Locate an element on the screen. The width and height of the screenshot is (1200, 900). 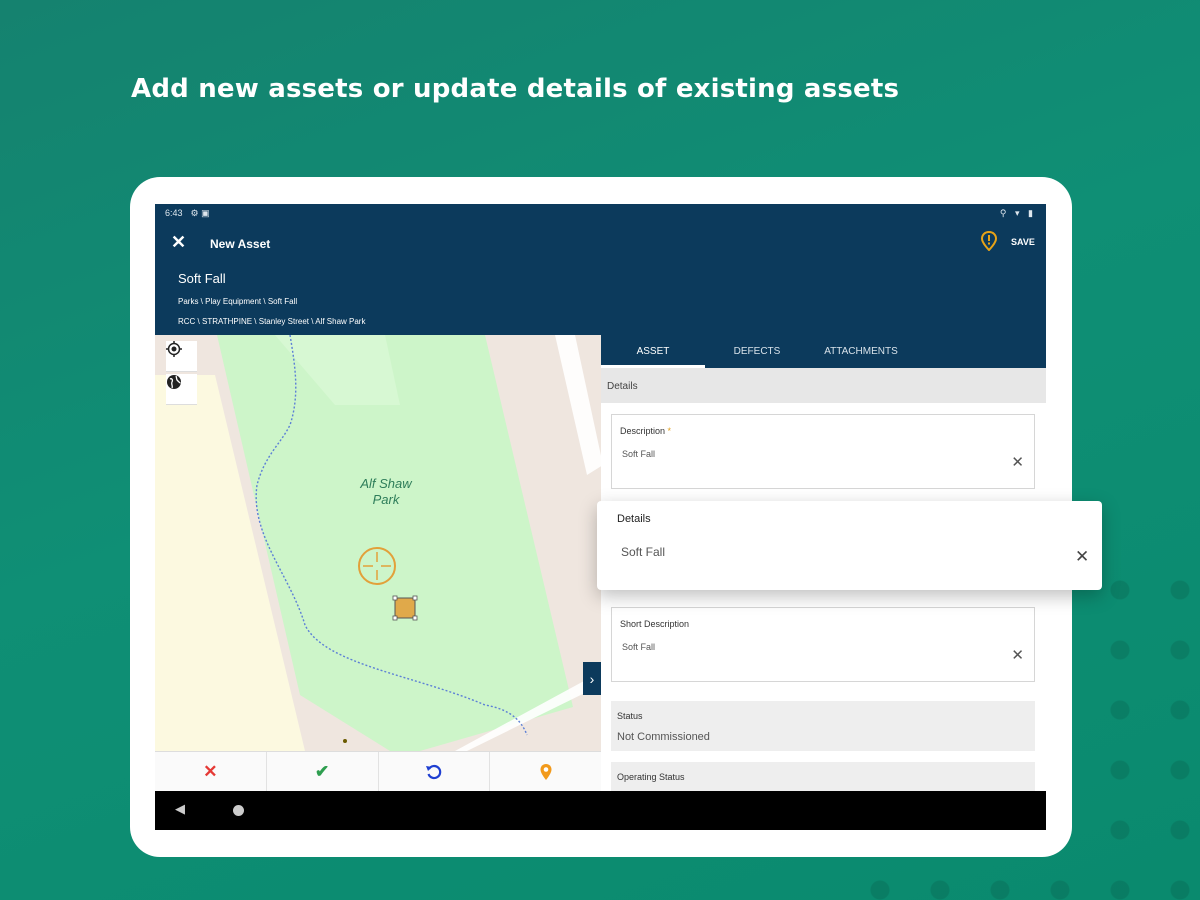
status-bar: 6:43 ⚙ ▣ ⚲ ▾ ▮ is located at coordinates (600, 213).